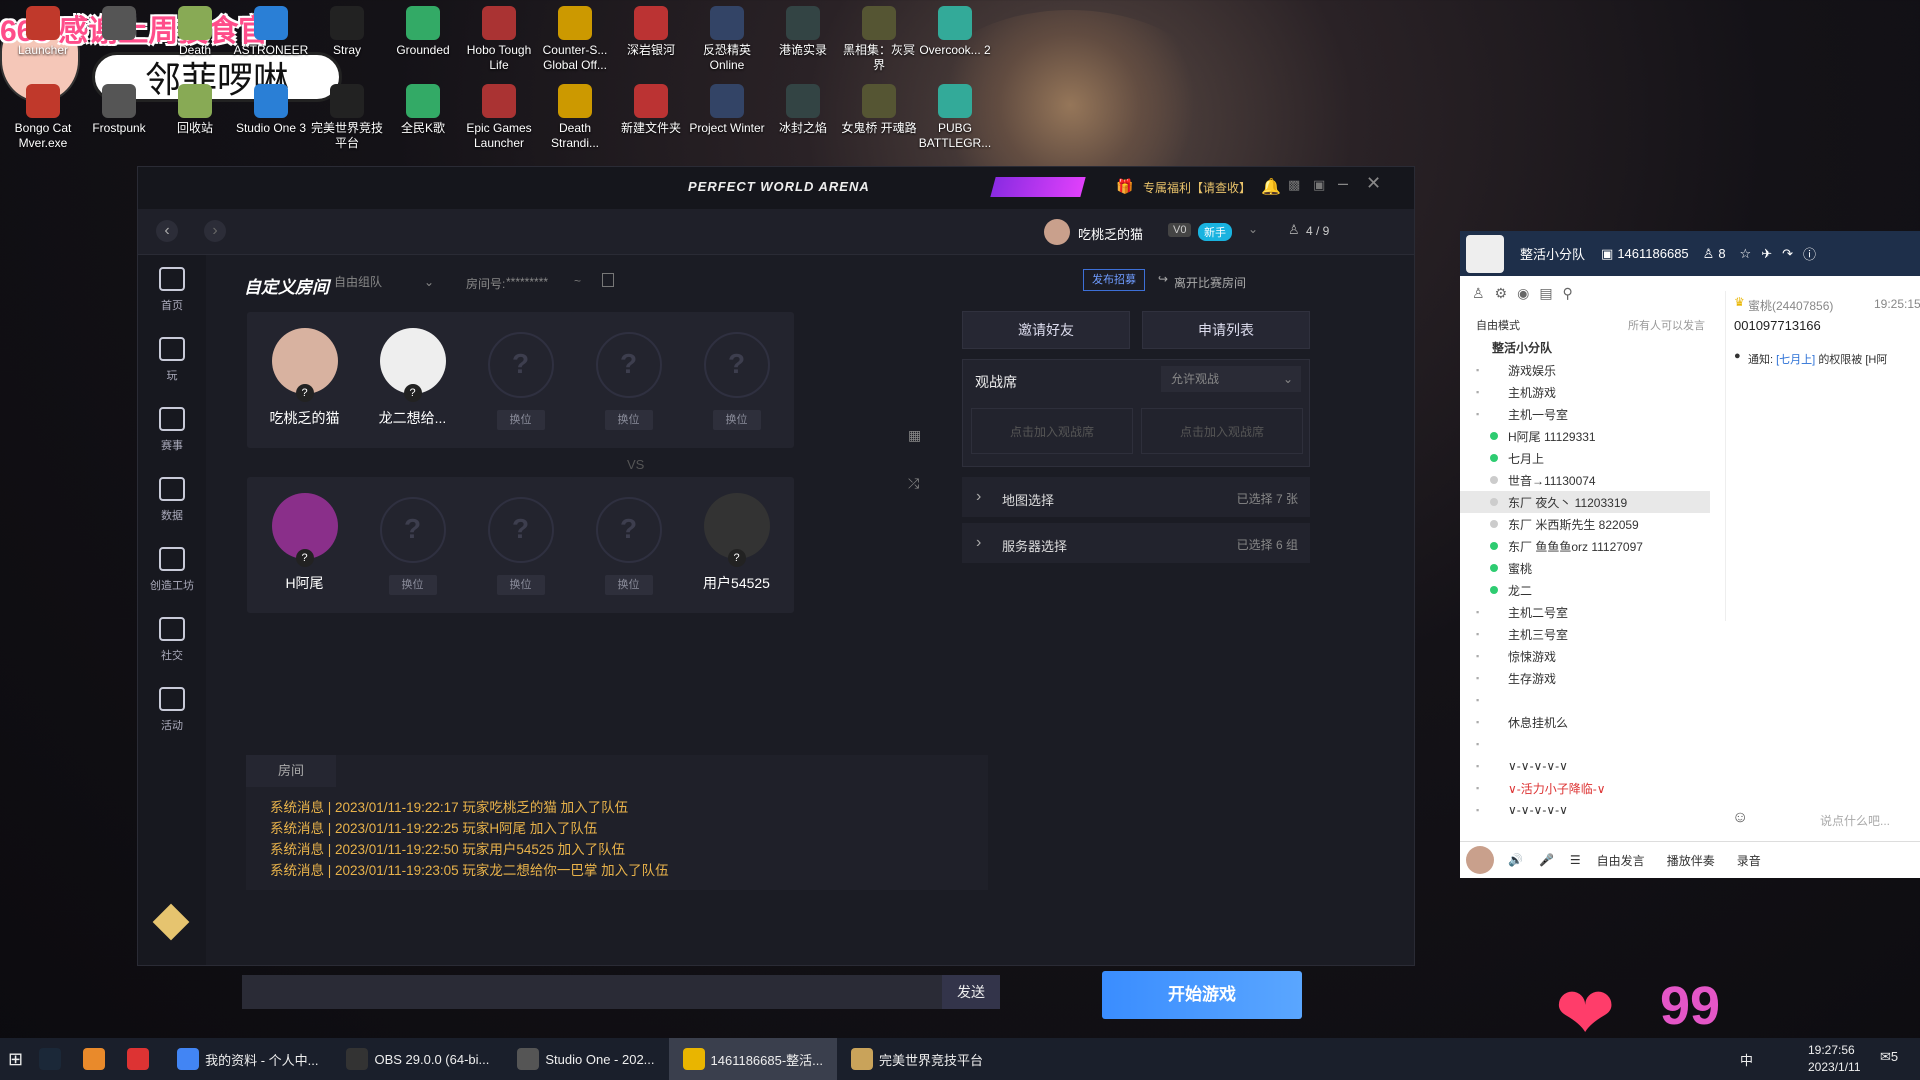  Describe the element at coordinates (1585, 458) in the screenshot. I see `channel-tree-item: 七月上` at that location.